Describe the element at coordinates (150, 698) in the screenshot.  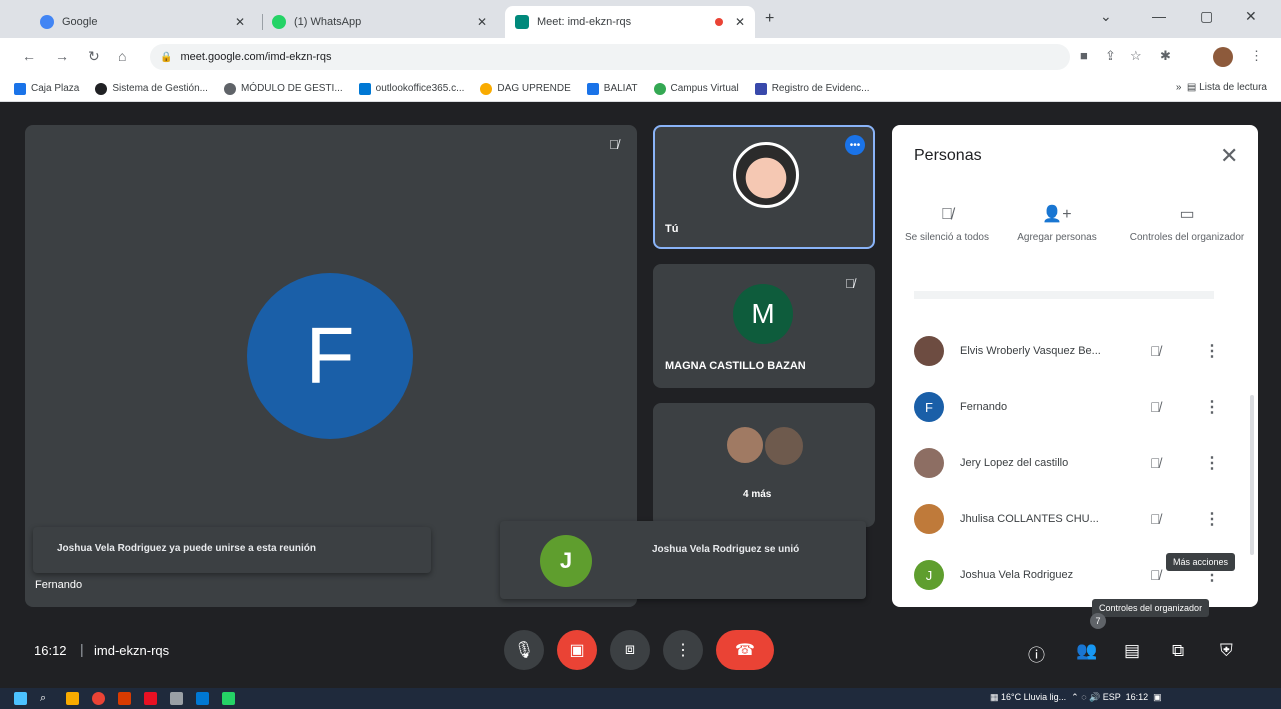
I see `pdf-reader-icon` at that location.